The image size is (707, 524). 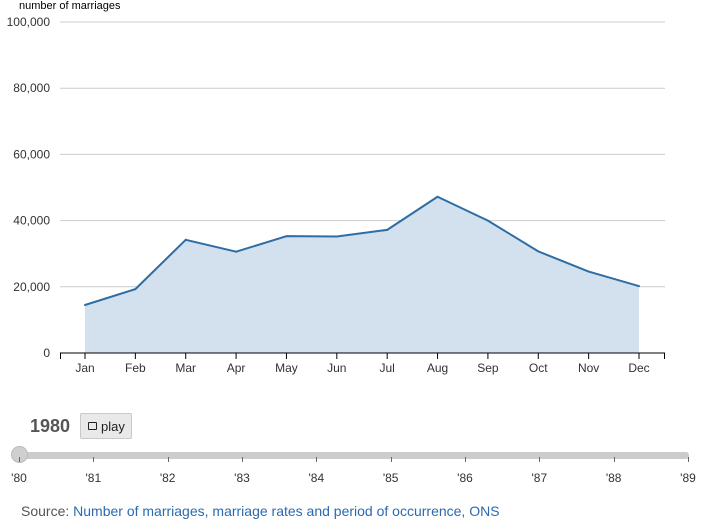 I want to click on timeline-year-label: '87, so click(x=540, y=478).